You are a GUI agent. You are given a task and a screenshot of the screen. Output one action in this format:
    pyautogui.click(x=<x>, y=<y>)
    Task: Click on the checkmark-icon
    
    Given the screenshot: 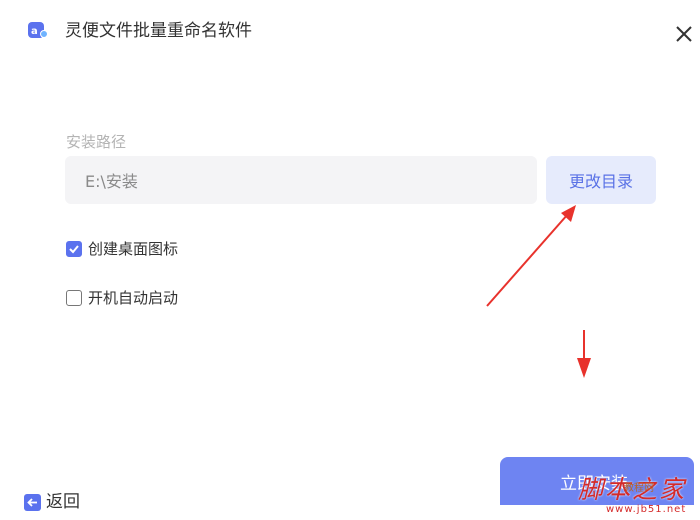 What is the action you would take?
    pyautogui.click(x=74, y=249)
    